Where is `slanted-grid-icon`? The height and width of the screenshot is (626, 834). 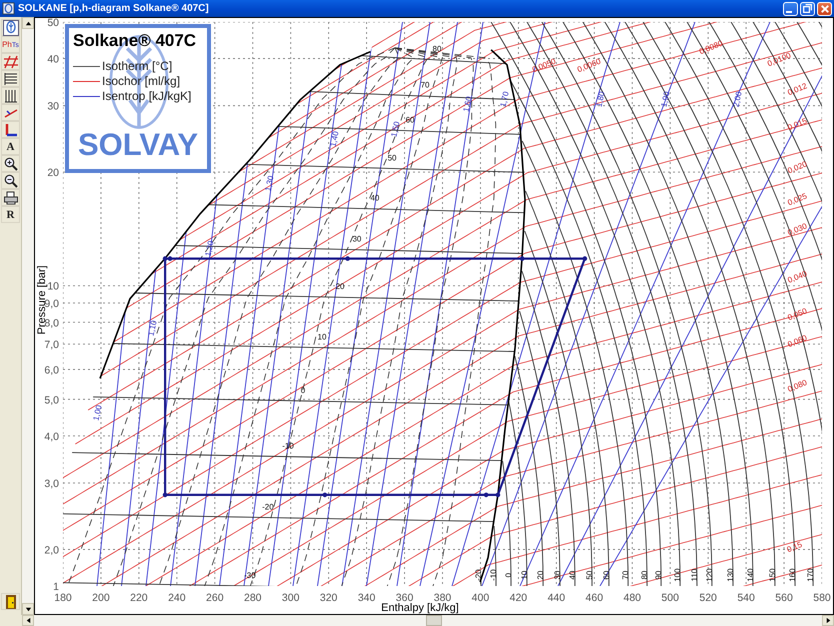 slanted-grid-icon is located at coordinates (10, 62).